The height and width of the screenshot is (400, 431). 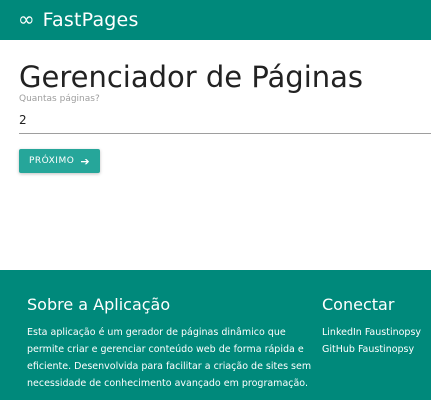 I want to click on next-button: PRÓXIMO ➔, so click(x=59, y=161).